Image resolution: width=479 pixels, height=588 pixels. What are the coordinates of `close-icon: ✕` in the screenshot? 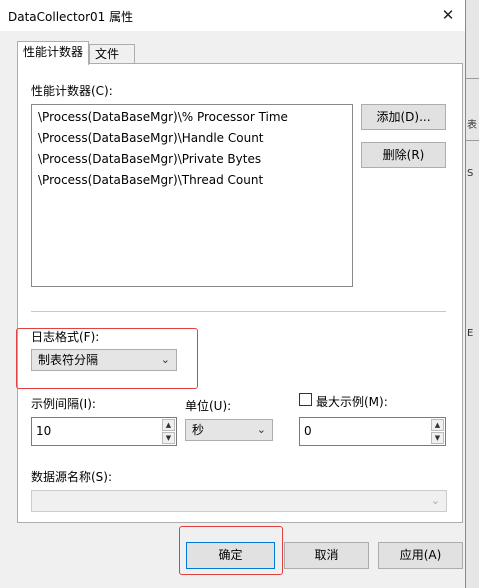 It's located at (448, 15).